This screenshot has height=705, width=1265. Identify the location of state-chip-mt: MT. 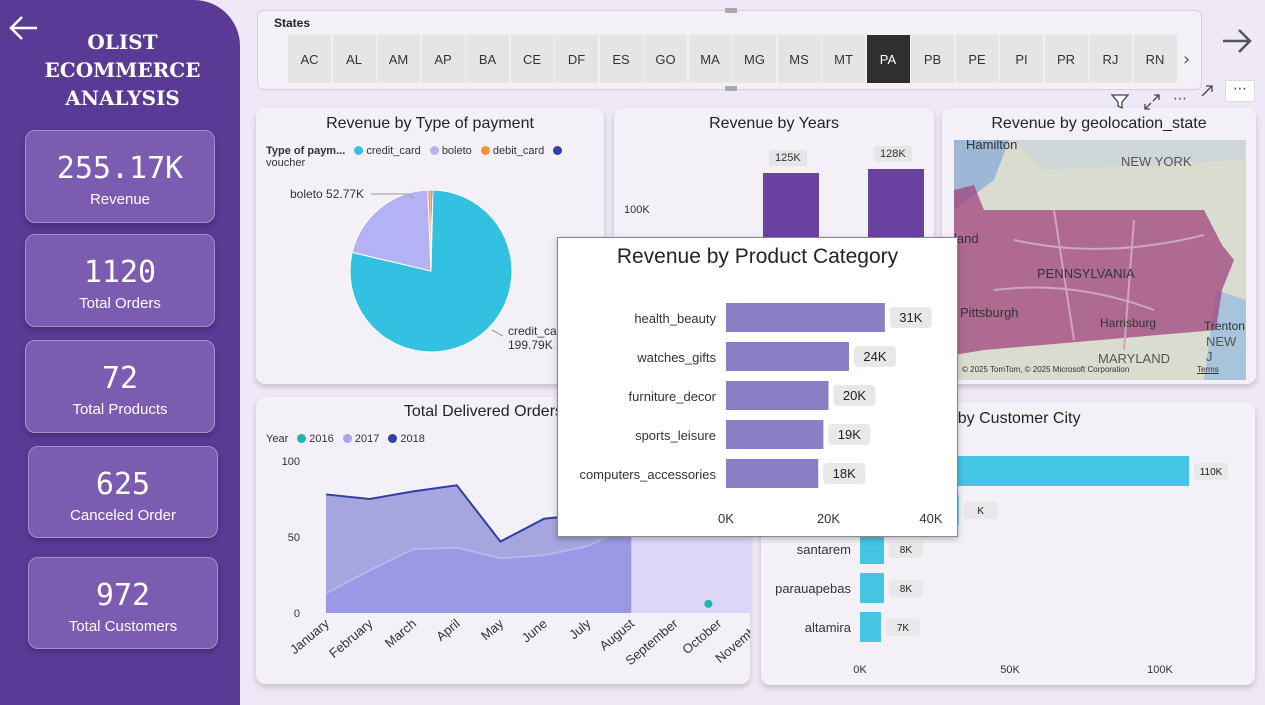
(843, 59).